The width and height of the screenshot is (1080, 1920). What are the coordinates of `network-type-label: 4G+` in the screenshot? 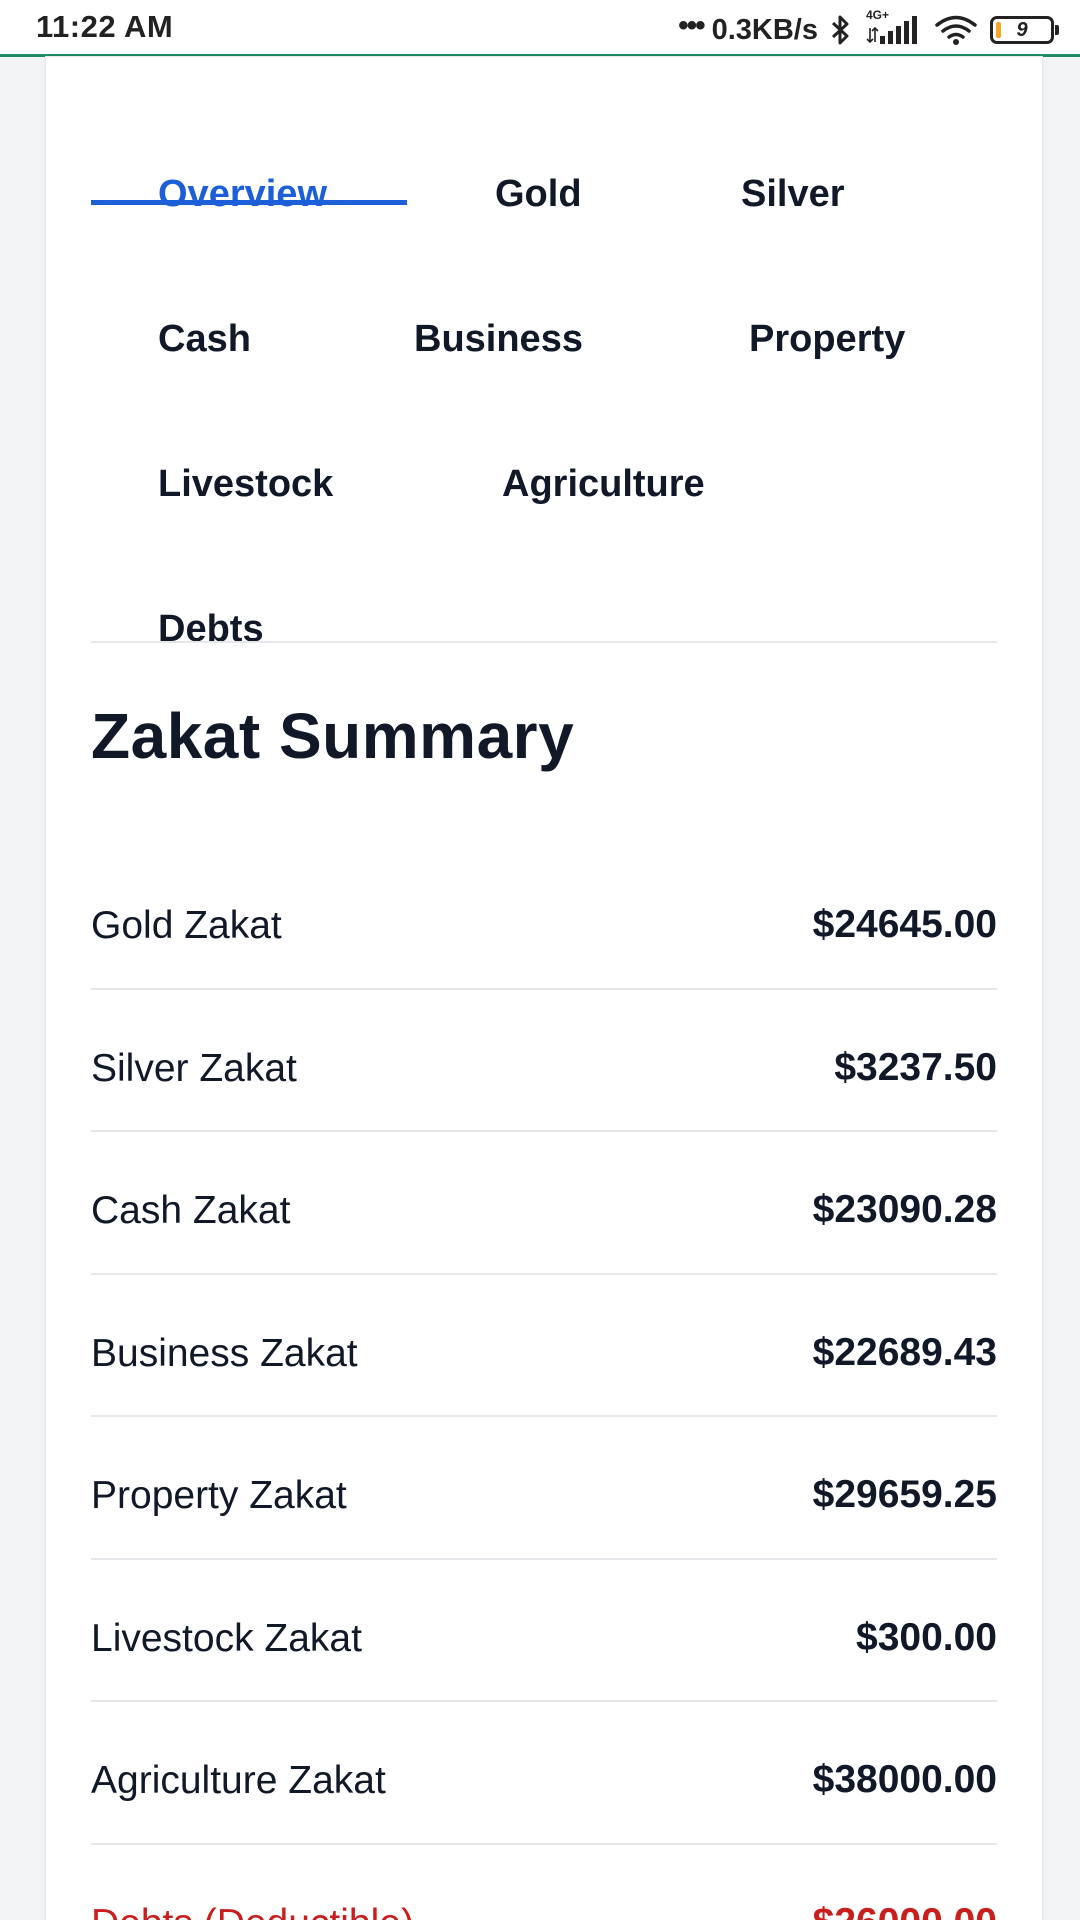 It's located at (878, 15).